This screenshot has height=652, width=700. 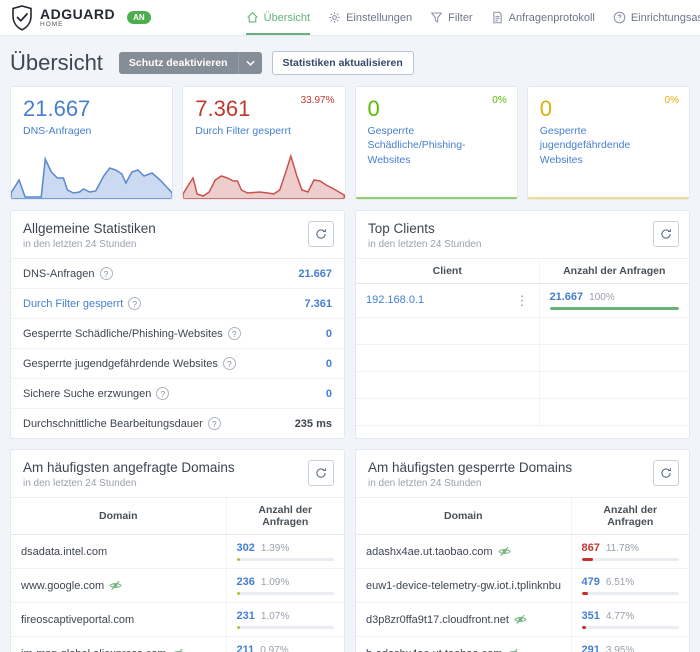 What do you see at coordinates (608, 145) in the screenshot?
I see `card-label: Gesperrte jugendgefährdende Websites` at bounding box center [608, 145].